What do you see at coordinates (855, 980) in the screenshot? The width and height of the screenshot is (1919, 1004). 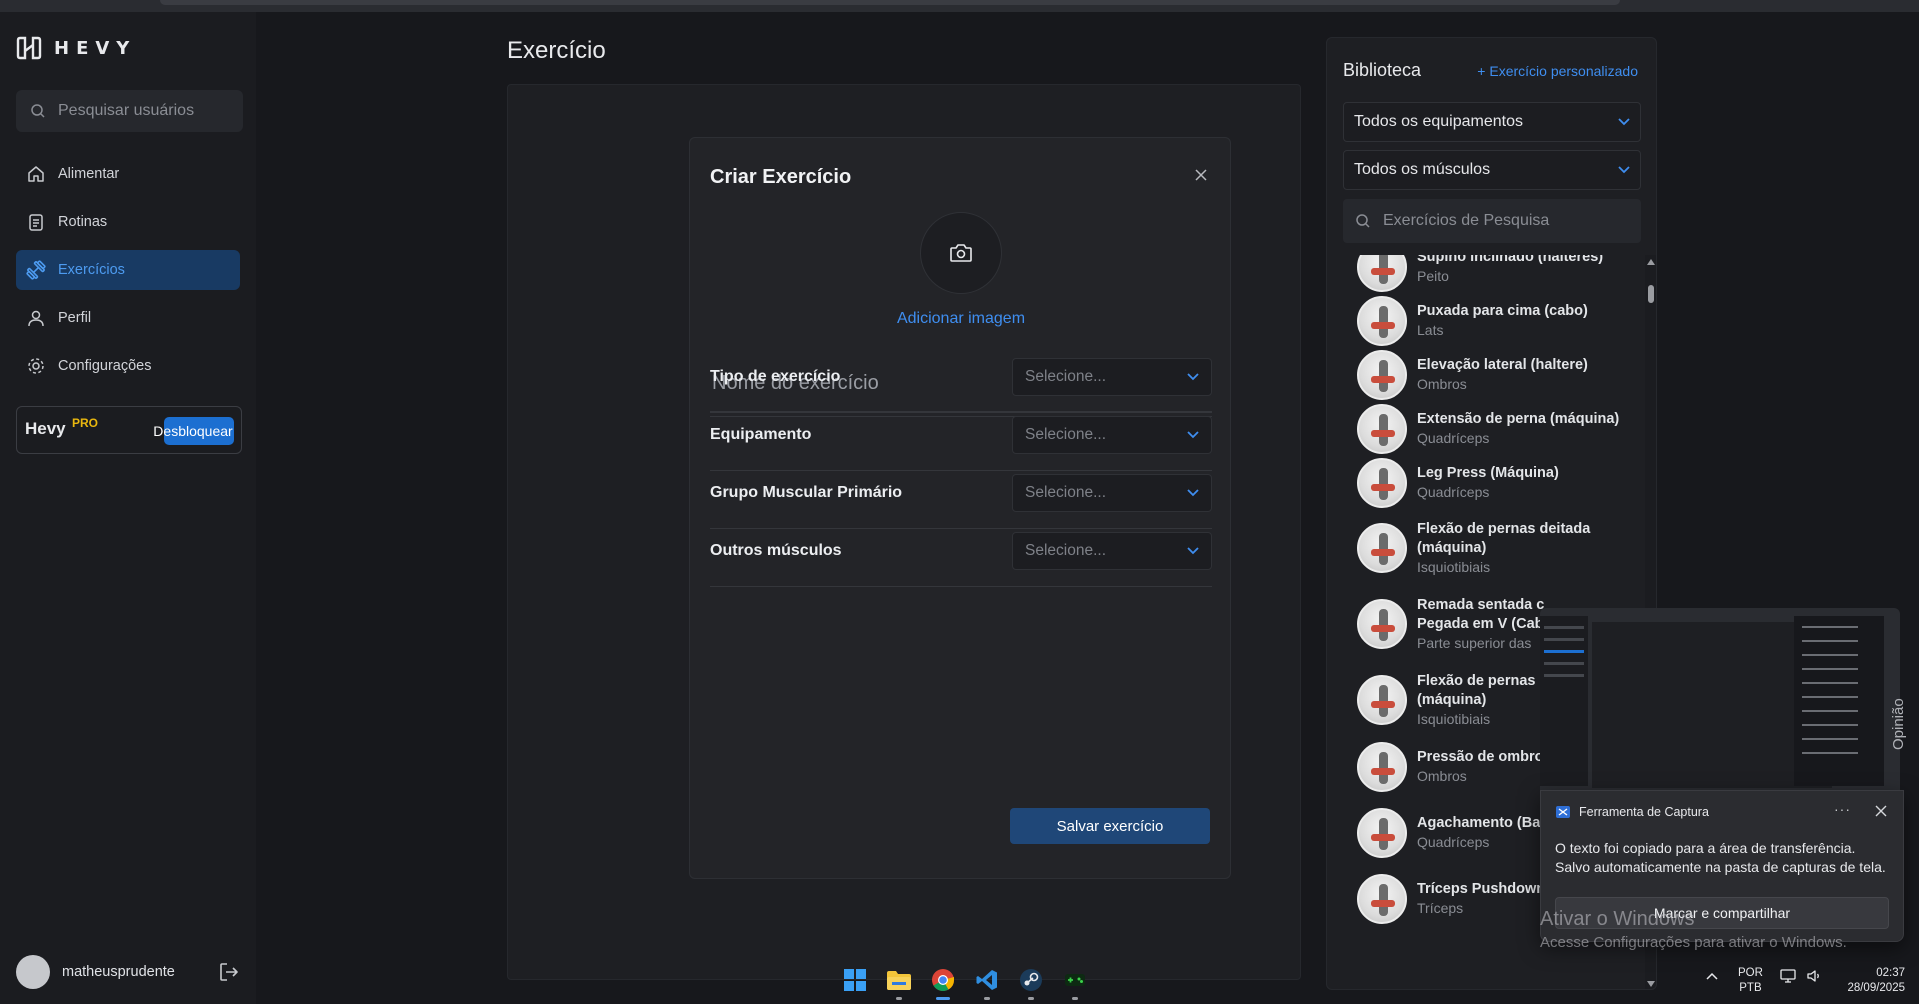 I see `windows-start-icon` at bounding box center [855, 980].